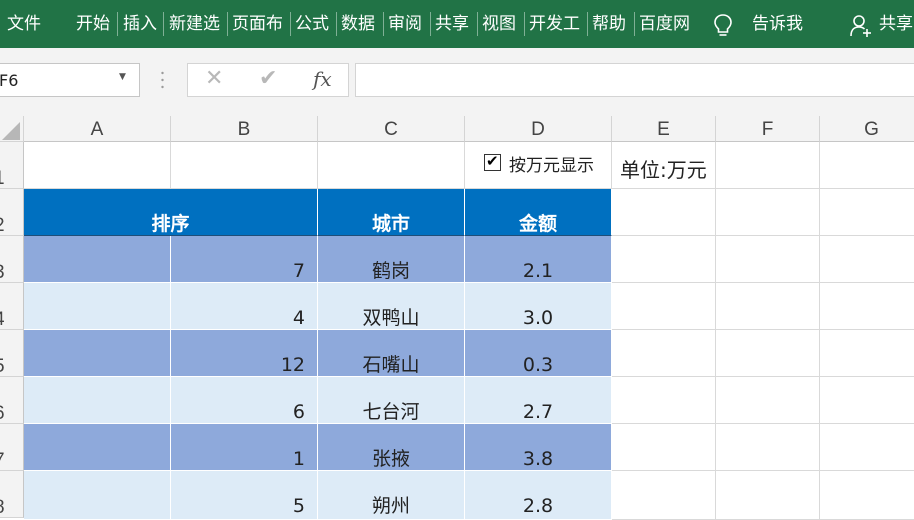 This screenshot has height=520, width=914. I want to click on cell-a5, so click(97, 353).